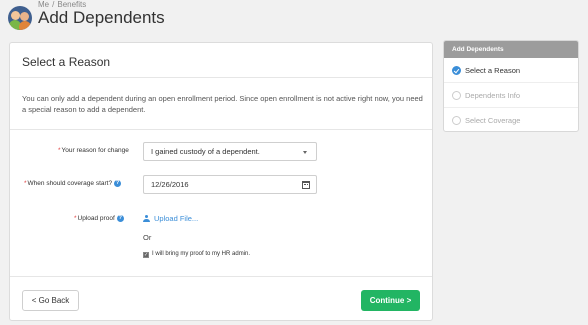 Image resolution: width=588 pixels, height=325 pixels. What do you see at coordinates (101, 17) in the screenshot?
I see `page-title: Add Dependents` at bounding box center [101, 17].